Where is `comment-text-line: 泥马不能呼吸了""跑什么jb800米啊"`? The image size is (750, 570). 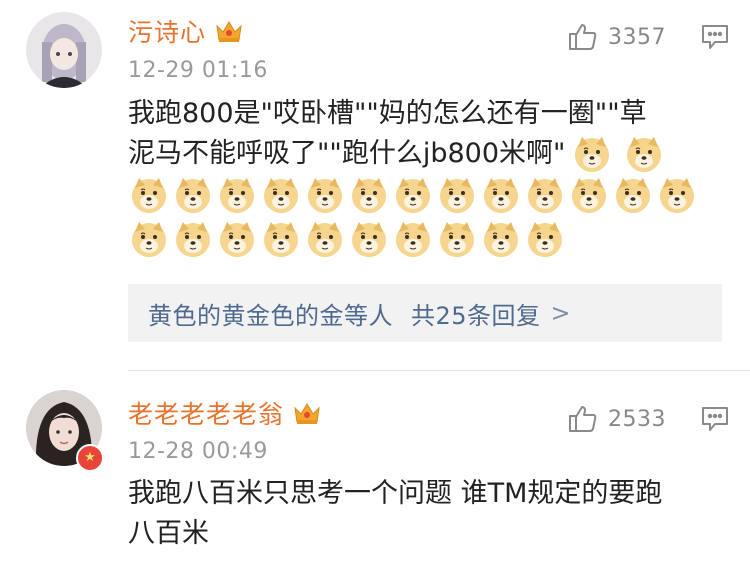
comment-text-line: 泥马不能呼吸了""跑什么jb800米啊" is located at coordinates (428, 154).